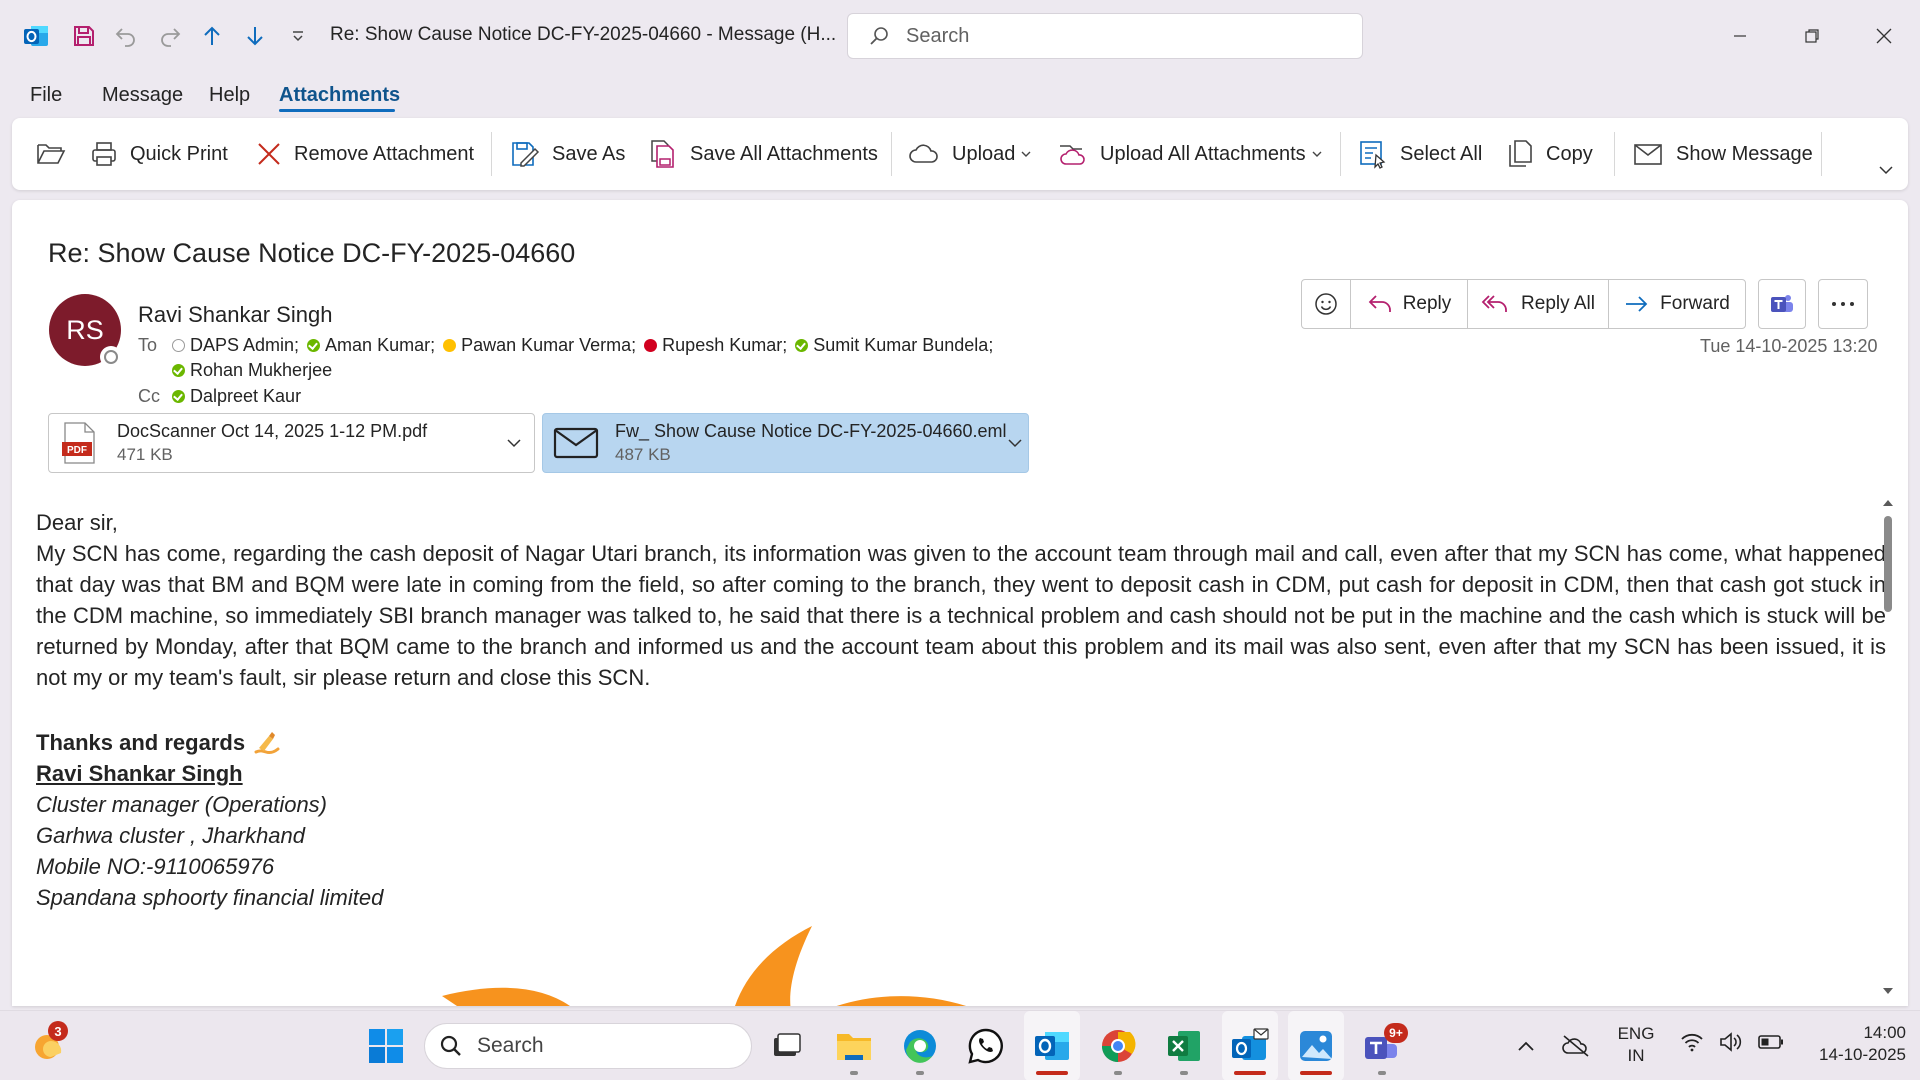 The image size is (1920, 1080). I want to click on taskbar-search: Search, so click(588, 1046).